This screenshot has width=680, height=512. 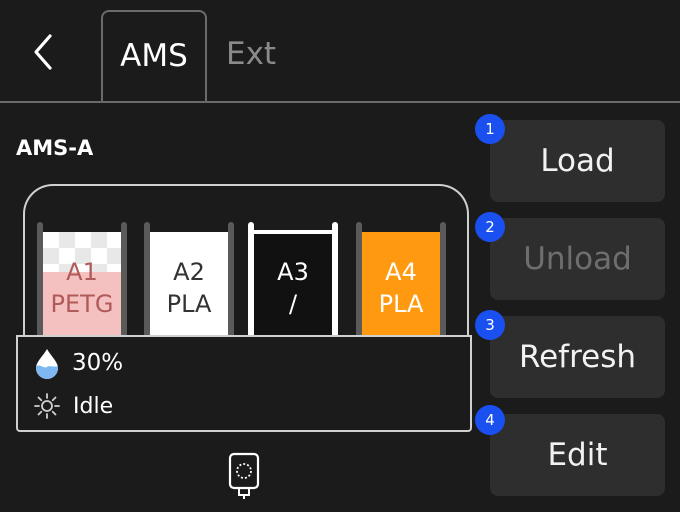 I want to click on tab-ext: Ext, so click(x=251, y=54).